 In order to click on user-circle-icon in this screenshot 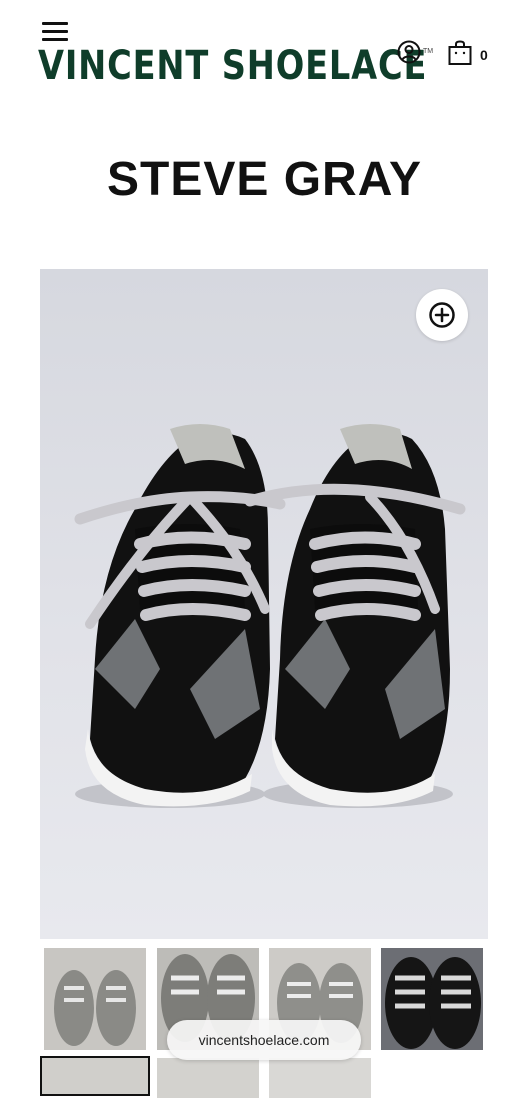, I will do `click(409, 52)`.